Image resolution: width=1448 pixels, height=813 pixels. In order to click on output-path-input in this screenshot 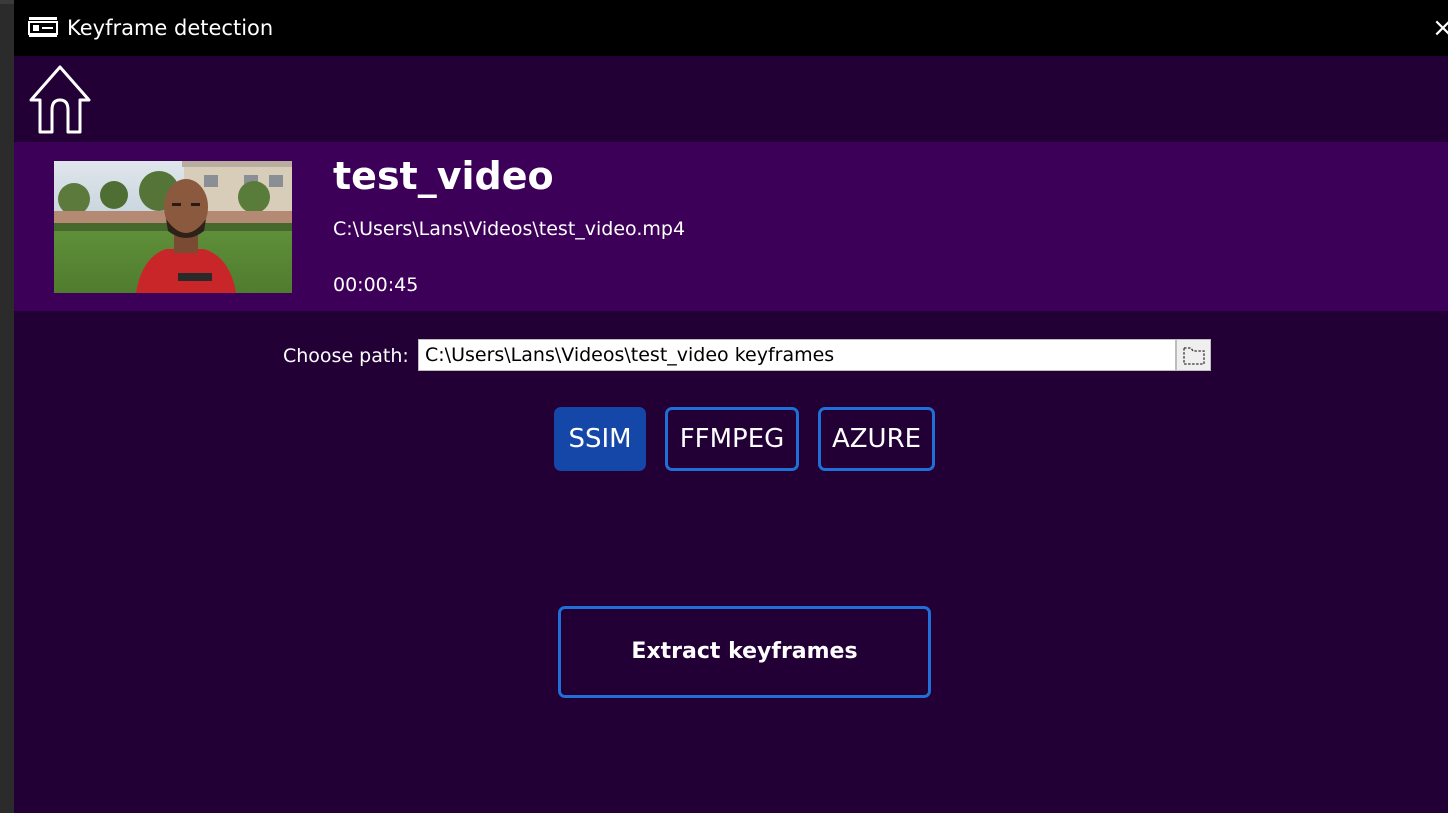, I will do `click(797, 355)`.